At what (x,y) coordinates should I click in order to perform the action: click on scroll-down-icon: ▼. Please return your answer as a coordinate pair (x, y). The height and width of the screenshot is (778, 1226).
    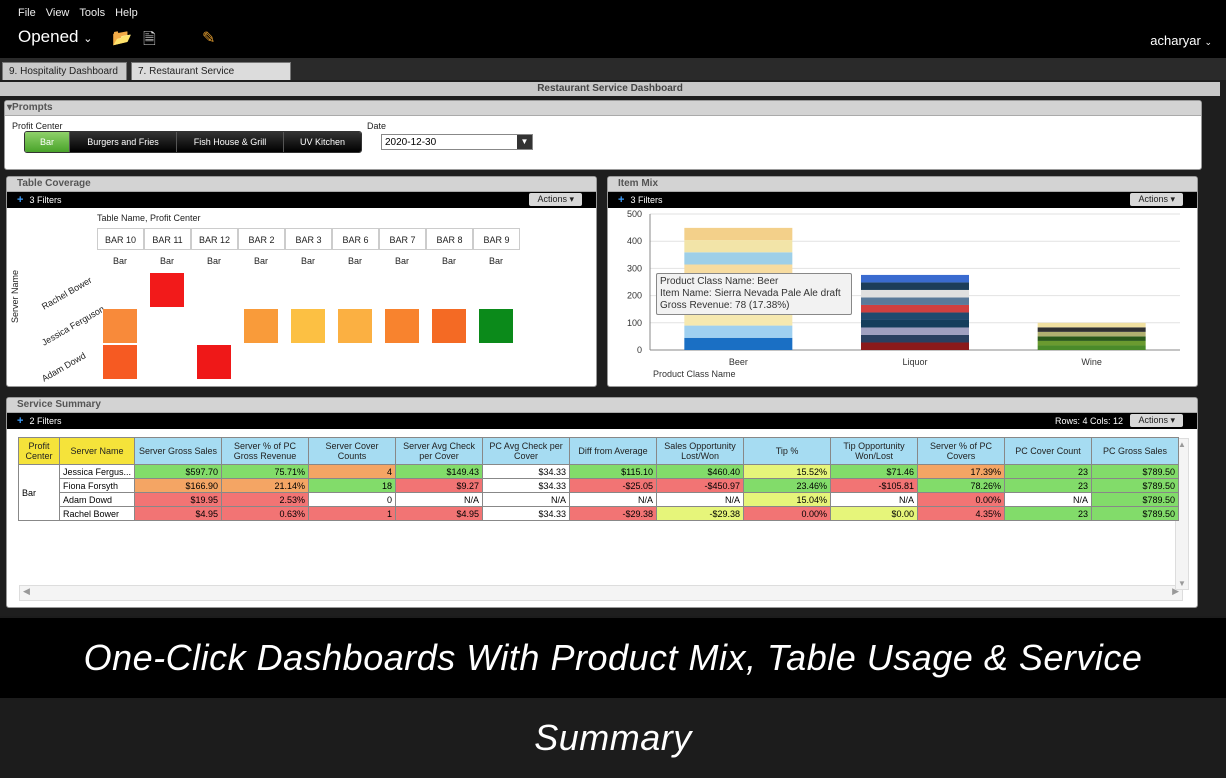
    Looking at the image, I should click on (1182, 583).